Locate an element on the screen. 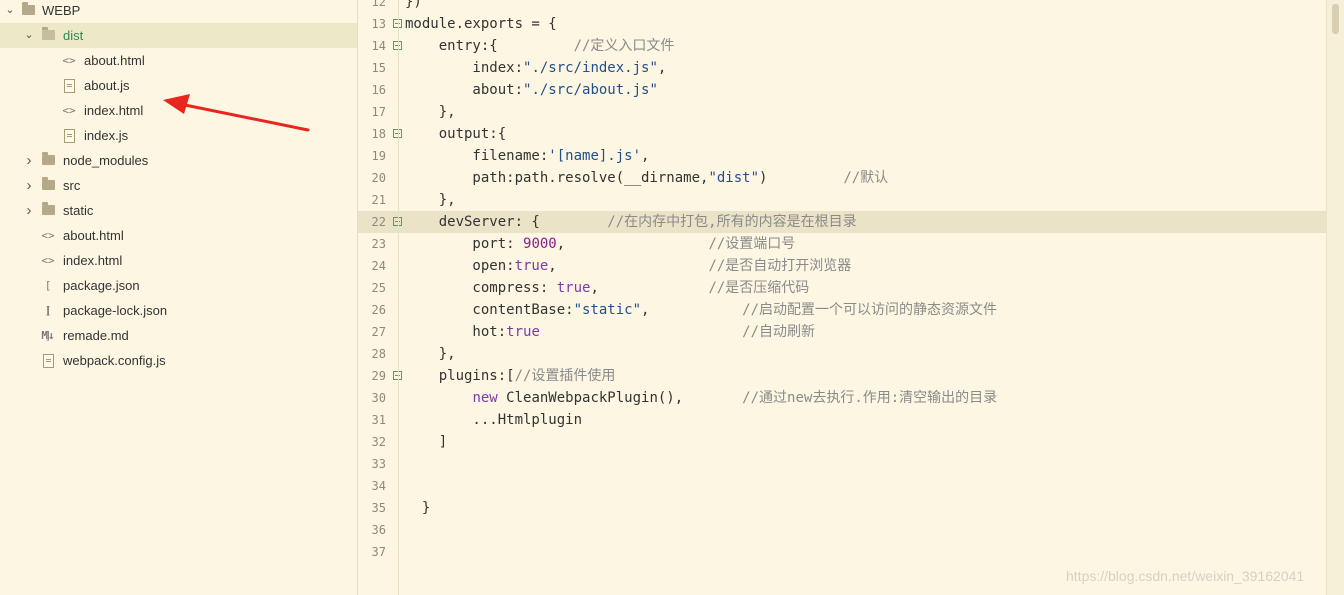 This screenshot has height=595, width=1344. line-number: 16 is located at coordinates (378, 90).